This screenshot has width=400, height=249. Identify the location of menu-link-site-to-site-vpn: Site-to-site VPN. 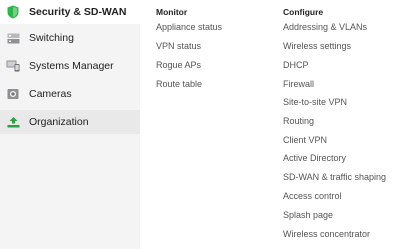
(315, 102).